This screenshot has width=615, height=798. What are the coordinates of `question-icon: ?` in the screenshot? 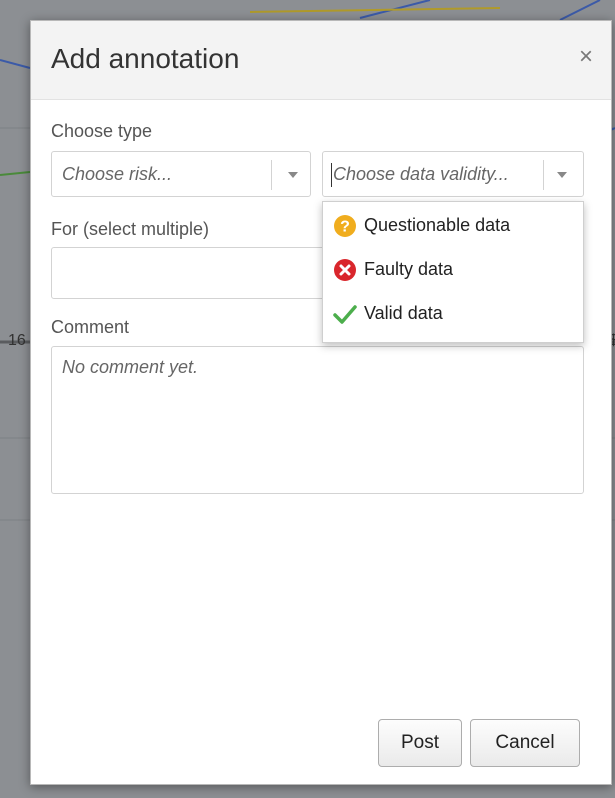 It's located at (345, 226).